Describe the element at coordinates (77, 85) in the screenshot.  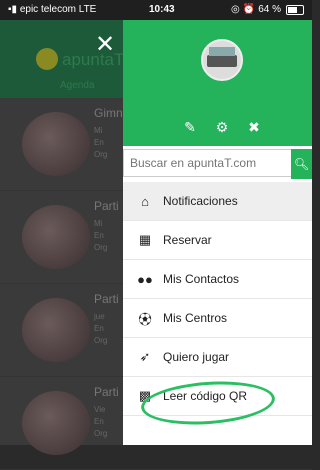
I see `bg-tab-agenda: Agenda` at that location.